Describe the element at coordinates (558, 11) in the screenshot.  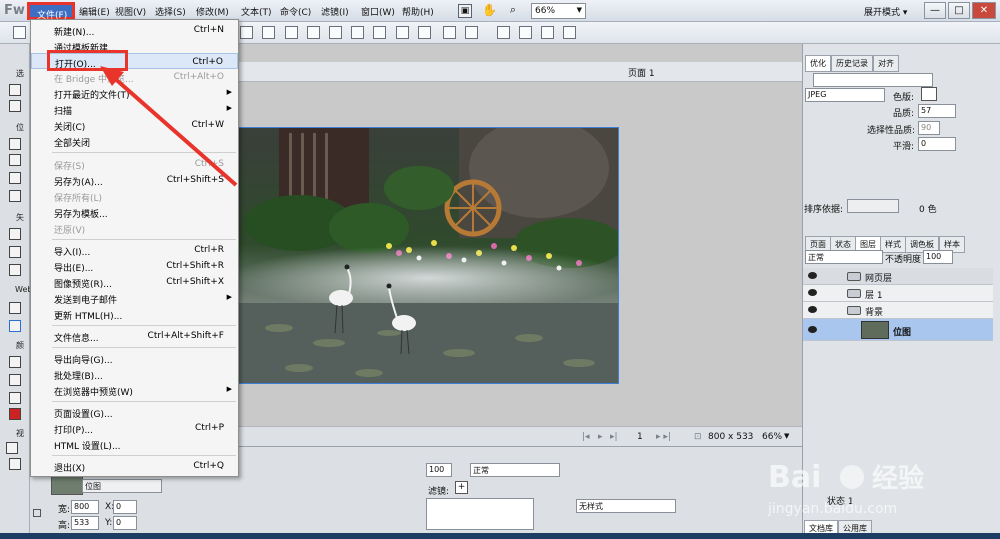
I see `zoom-select: 66% ▼` at that location.